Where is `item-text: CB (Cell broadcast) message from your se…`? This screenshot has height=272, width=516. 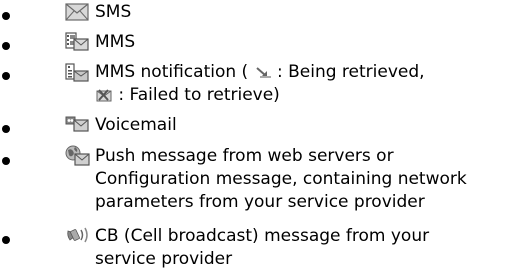 item-text: CB (Cell broadcast) message from your se… is located at coordinates (262, 248).